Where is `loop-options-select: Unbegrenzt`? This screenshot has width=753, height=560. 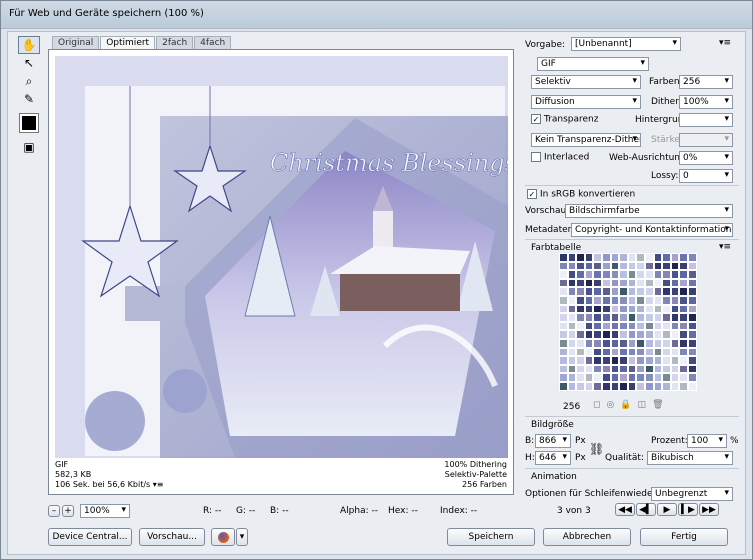 loop-options-select: Unbegrenzt is located at coordinates (692, 494).